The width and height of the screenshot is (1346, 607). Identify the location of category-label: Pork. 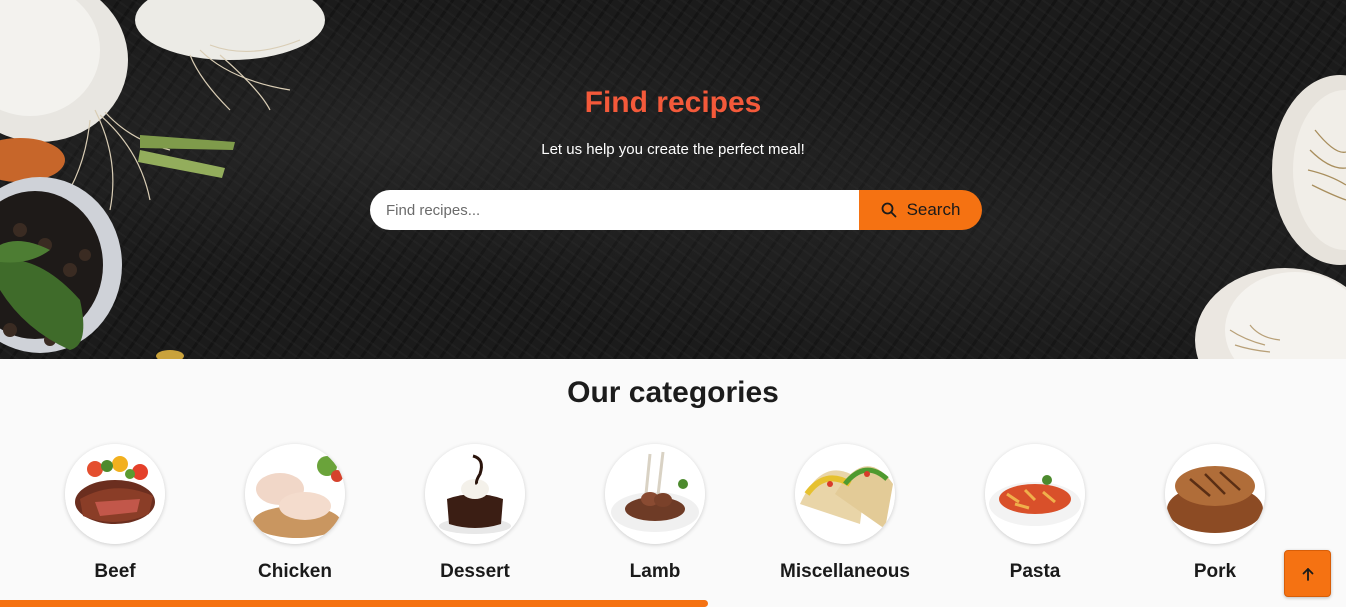
(1215, 571).